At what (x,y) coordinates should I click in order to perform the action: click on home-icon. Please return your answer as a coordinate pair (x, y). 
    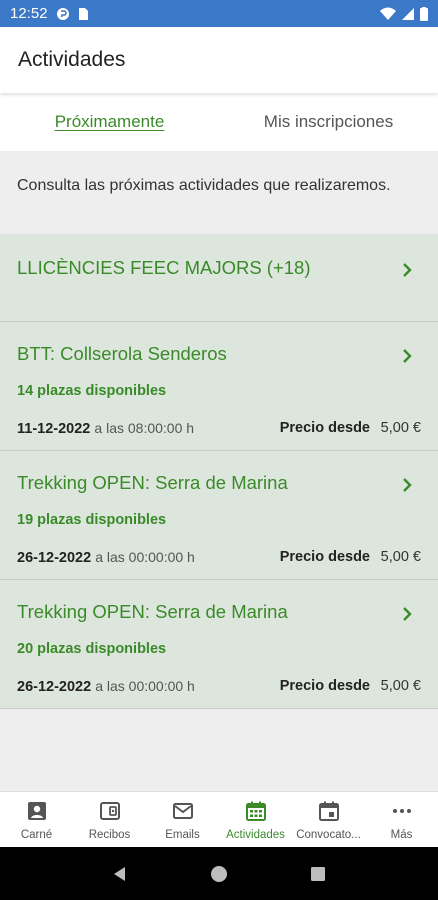
    Looking at the image, I should click on (219, 874).